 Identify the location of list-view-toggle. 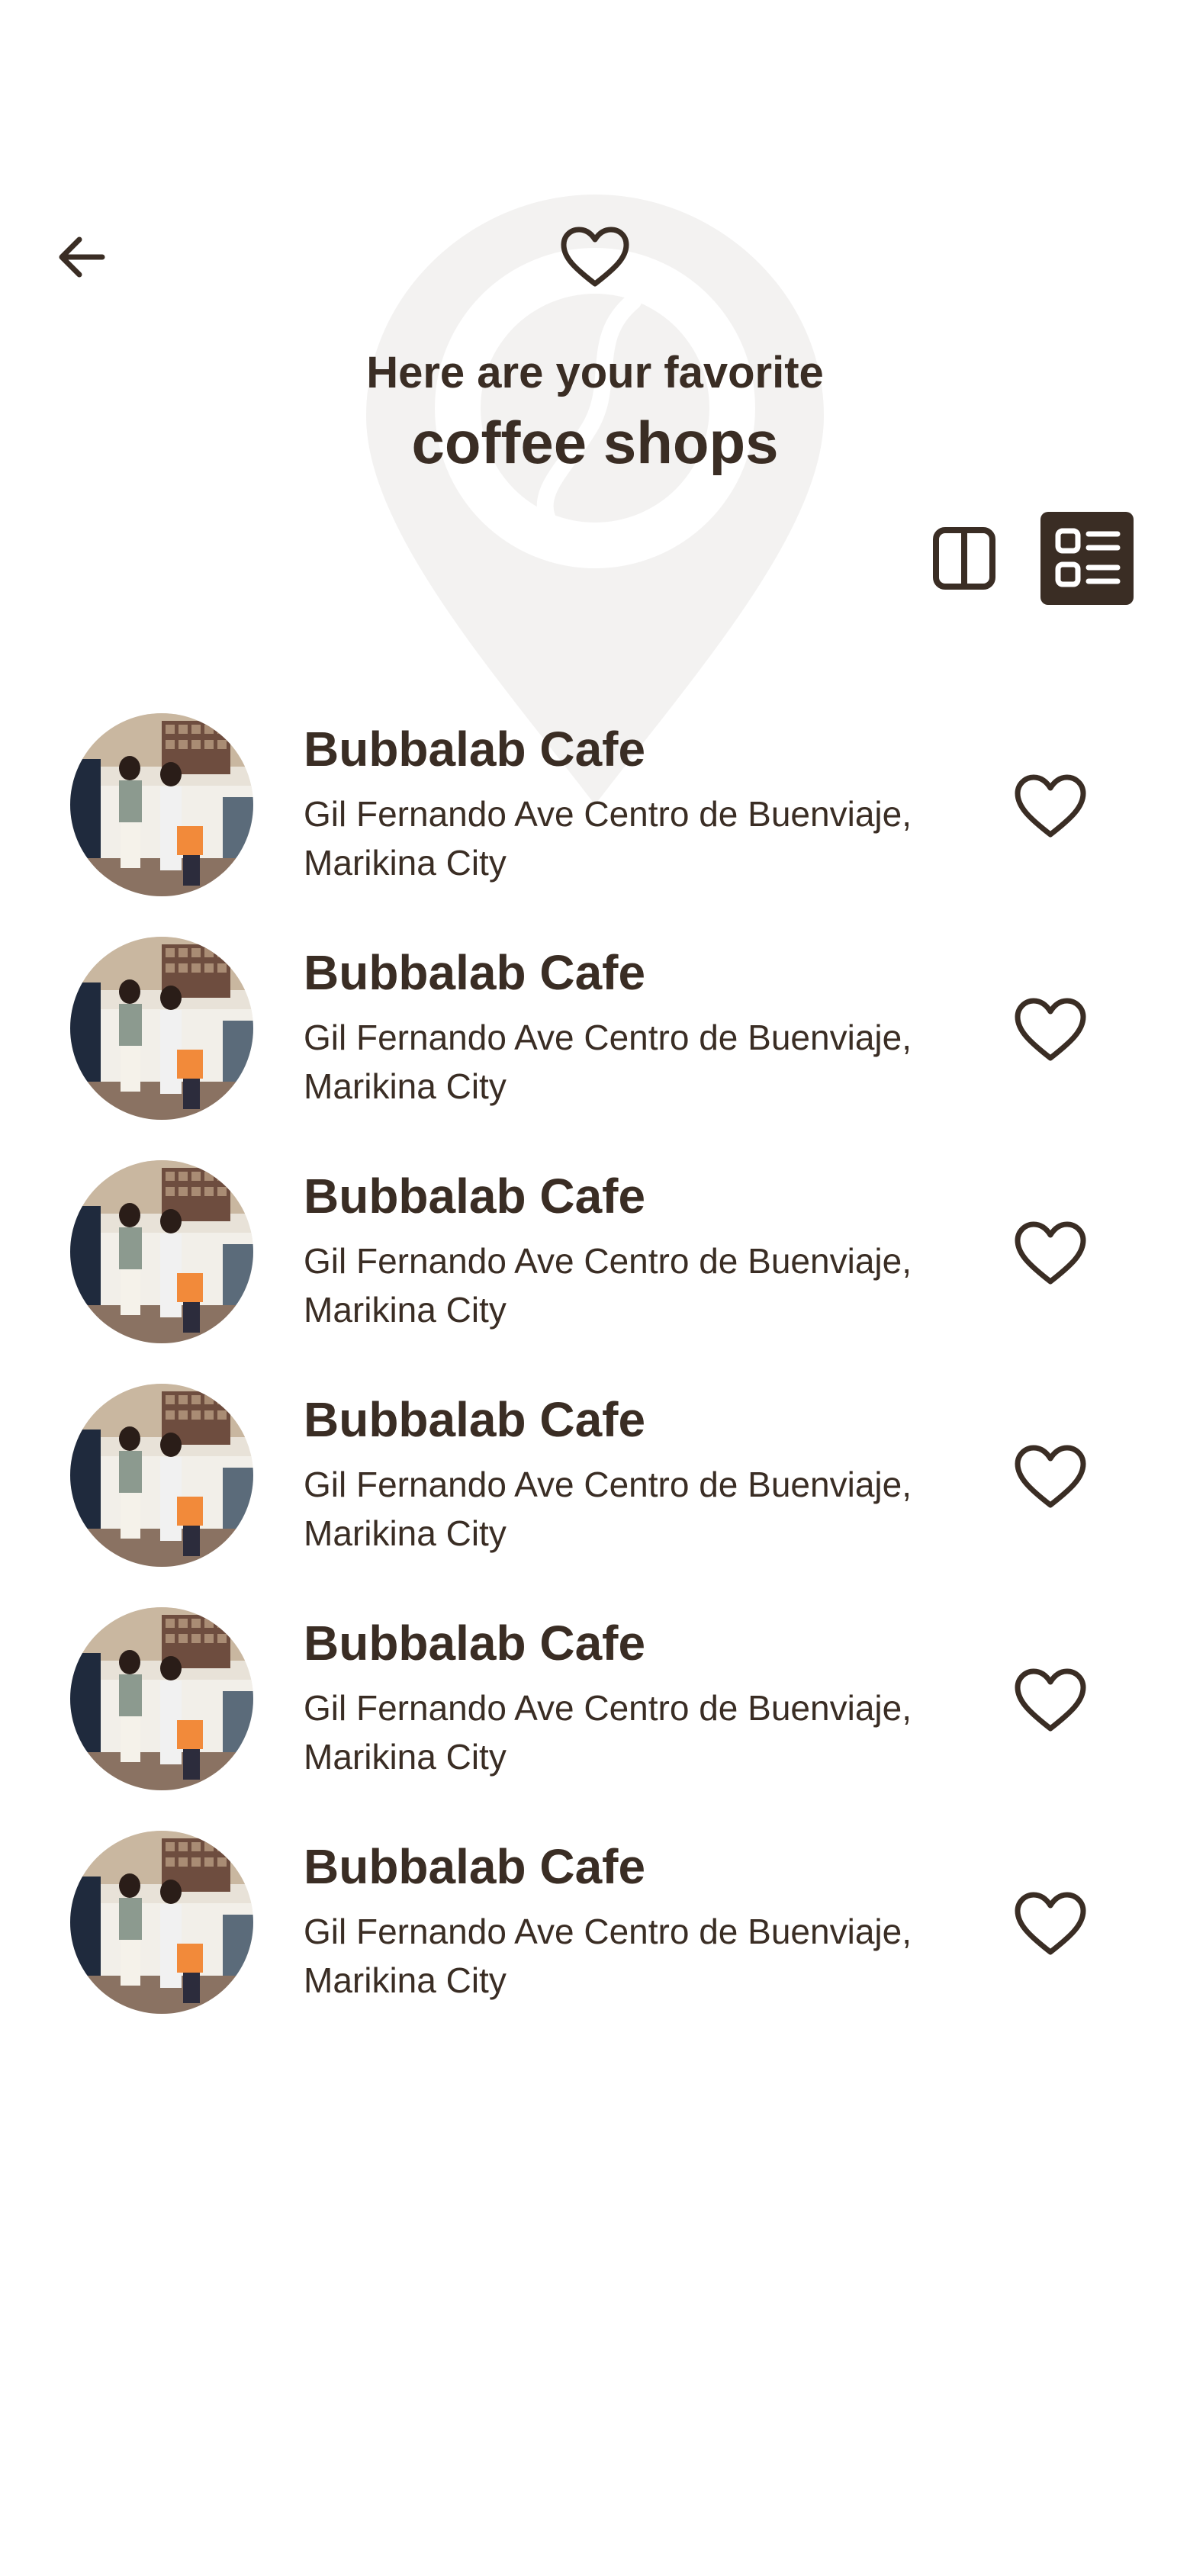
(1087, 558).